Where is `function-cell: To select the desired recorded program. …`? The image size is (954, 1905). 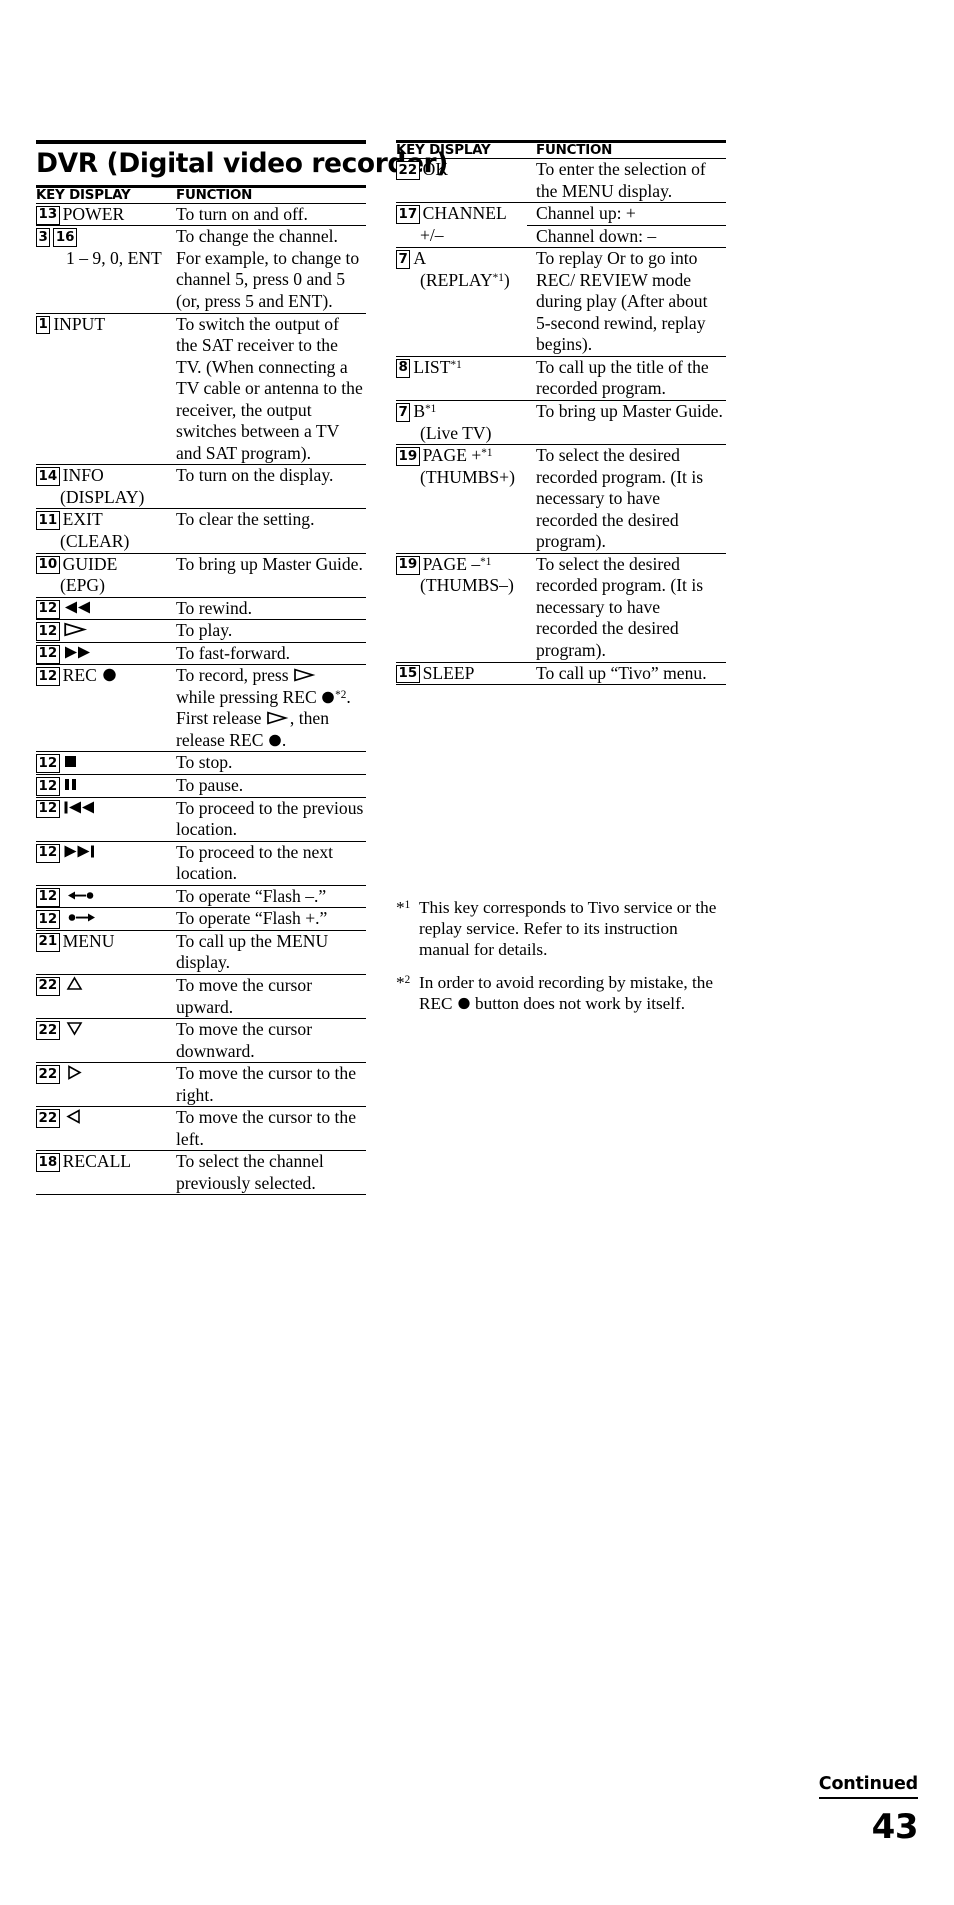
function-cell: To select the desired recorded program. … is located at coordinates (626, 499).